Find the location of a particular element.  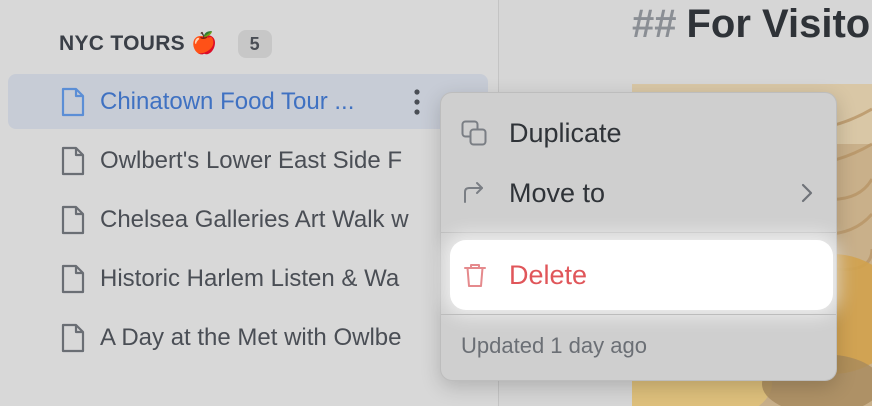

chevron-right-icon is located at coordinates (807, 193).